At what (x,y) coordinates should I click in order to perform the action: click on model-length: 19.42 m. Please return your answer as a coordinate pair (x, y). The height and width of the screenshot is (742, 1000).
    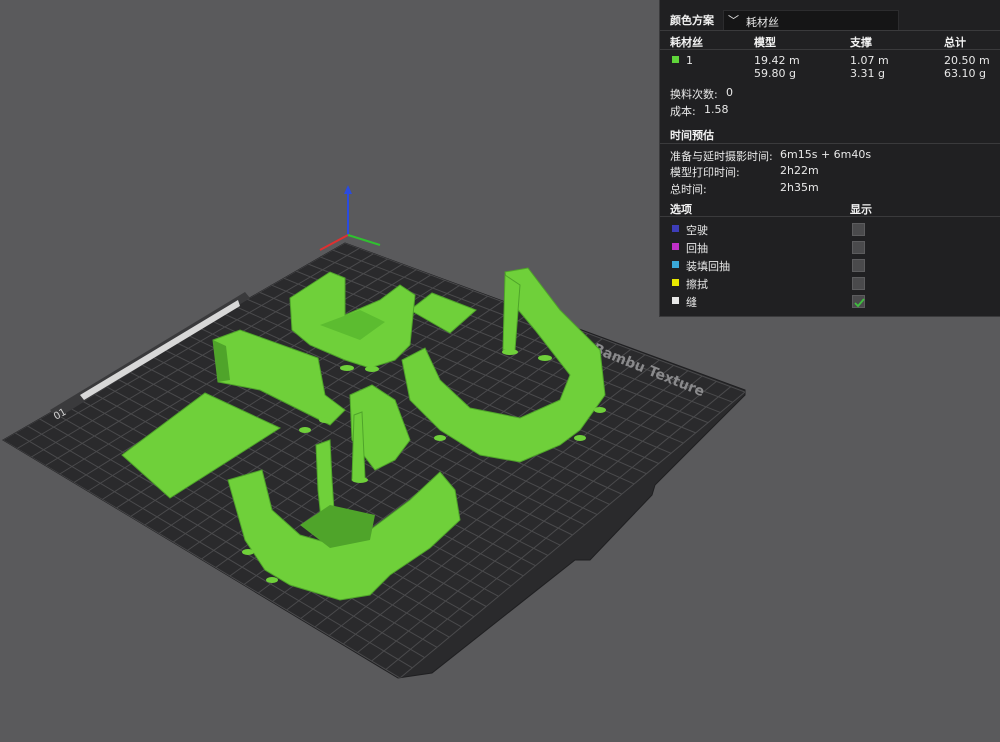
    Looking at the image, I should click on (777, 60).